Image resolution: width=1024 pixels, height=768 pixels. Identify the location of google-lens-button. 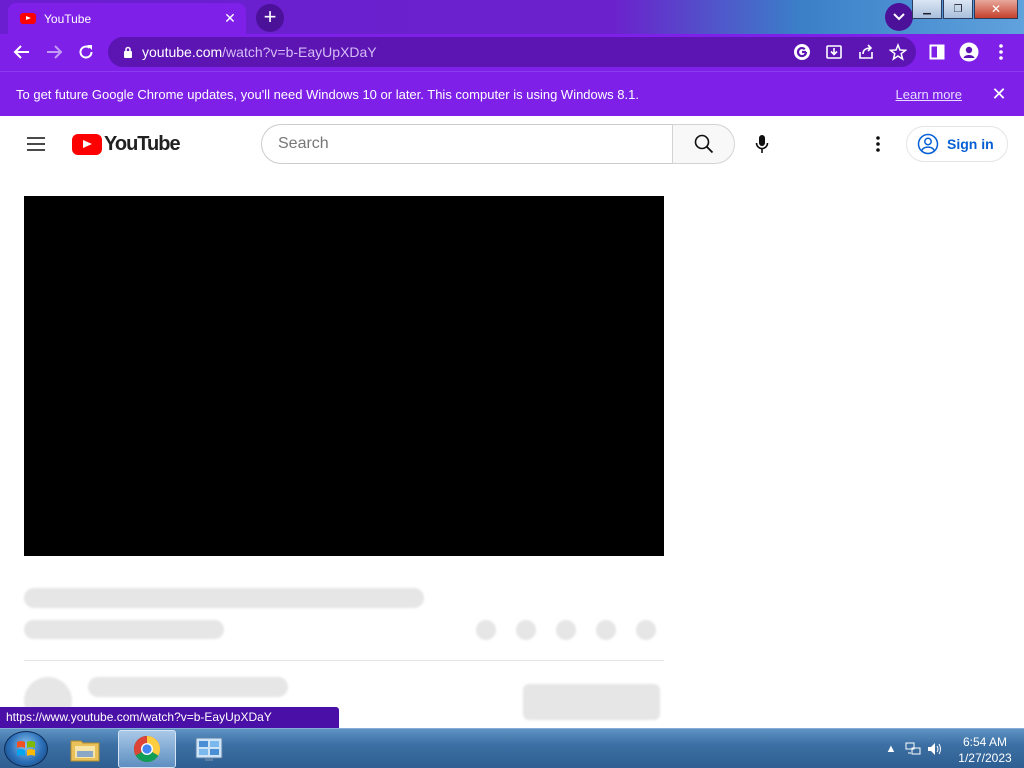
(802, 52).